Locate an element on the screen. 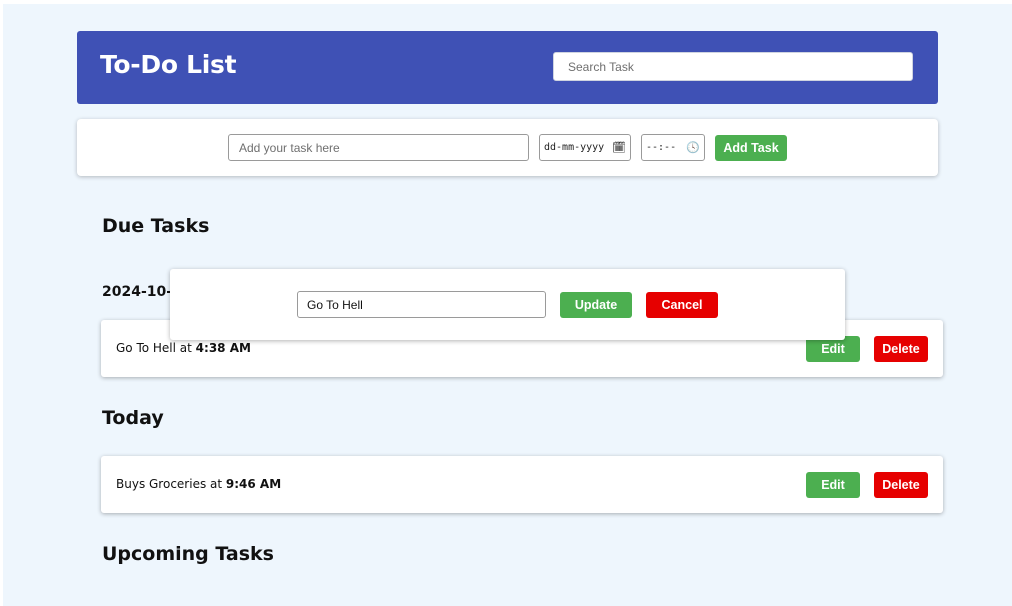 This screenshot has height=606, width=1012. time-placeholder: --:-- is located at coordinates (661, 147).